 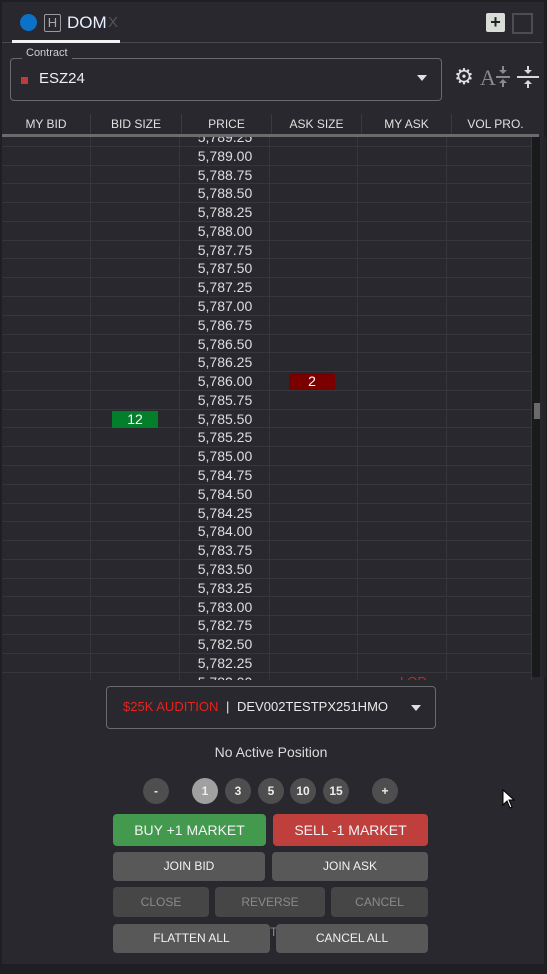 What do you see at coordinates (267, 457) in the screenshot?
I see `ladder-row: 5,785.00` at bounding box center [267, 457].